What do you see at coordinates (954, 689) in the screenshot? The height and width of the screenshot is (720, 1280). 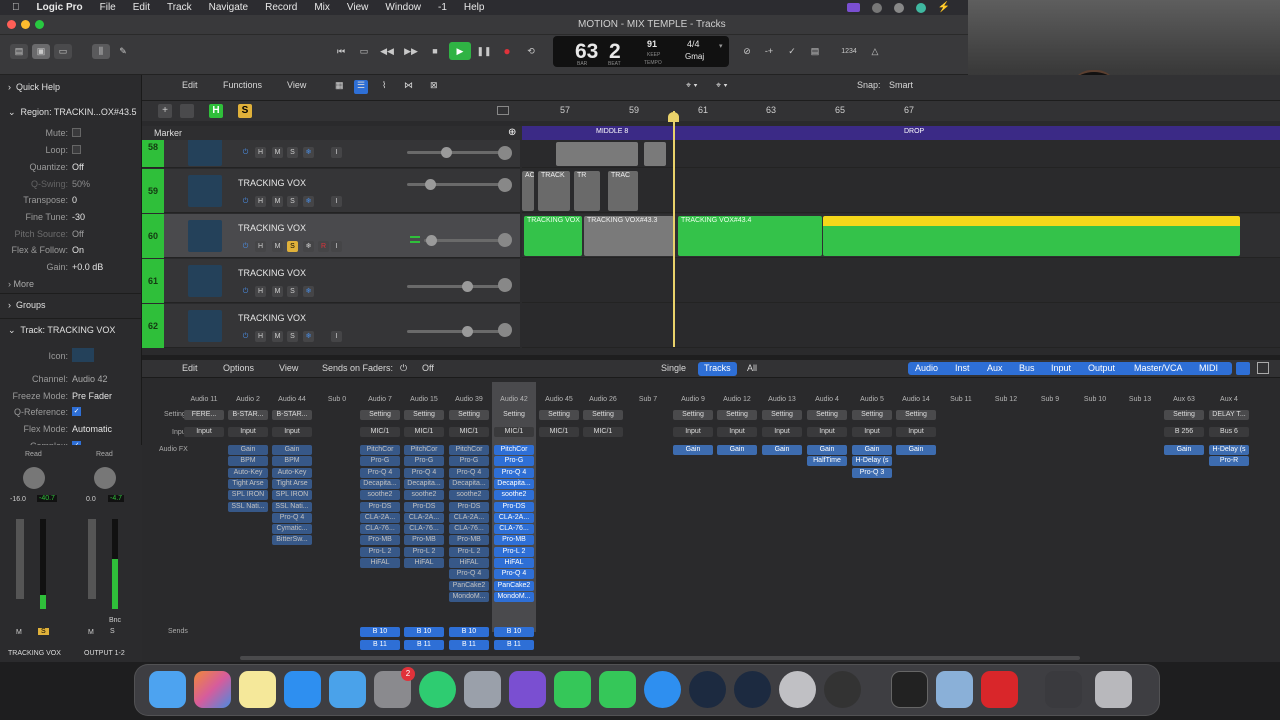 I see `preview-icon` at bounding box center [954, 689].